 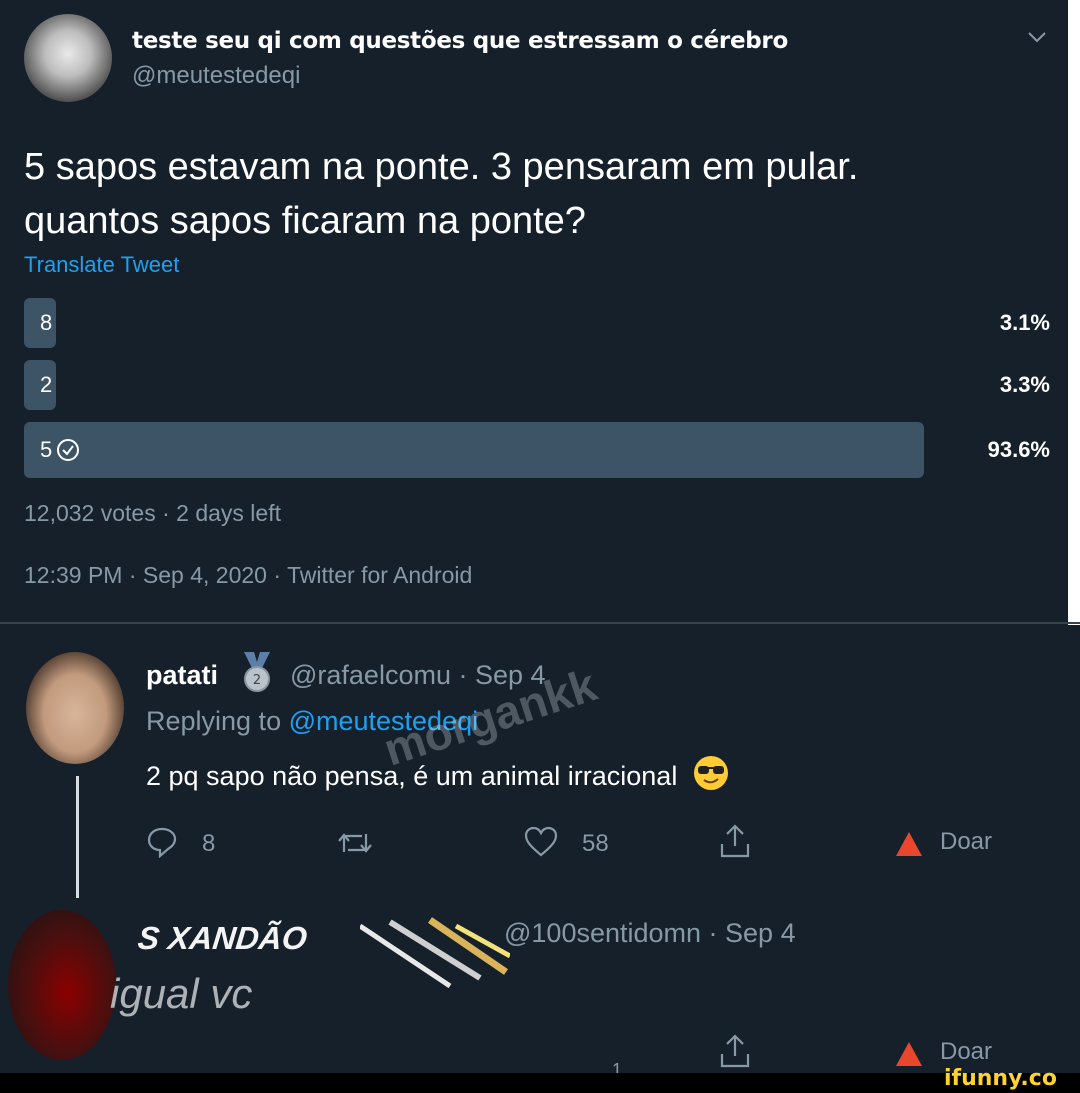 I want to click on svg-text: 2, so click(x=257, y=680).